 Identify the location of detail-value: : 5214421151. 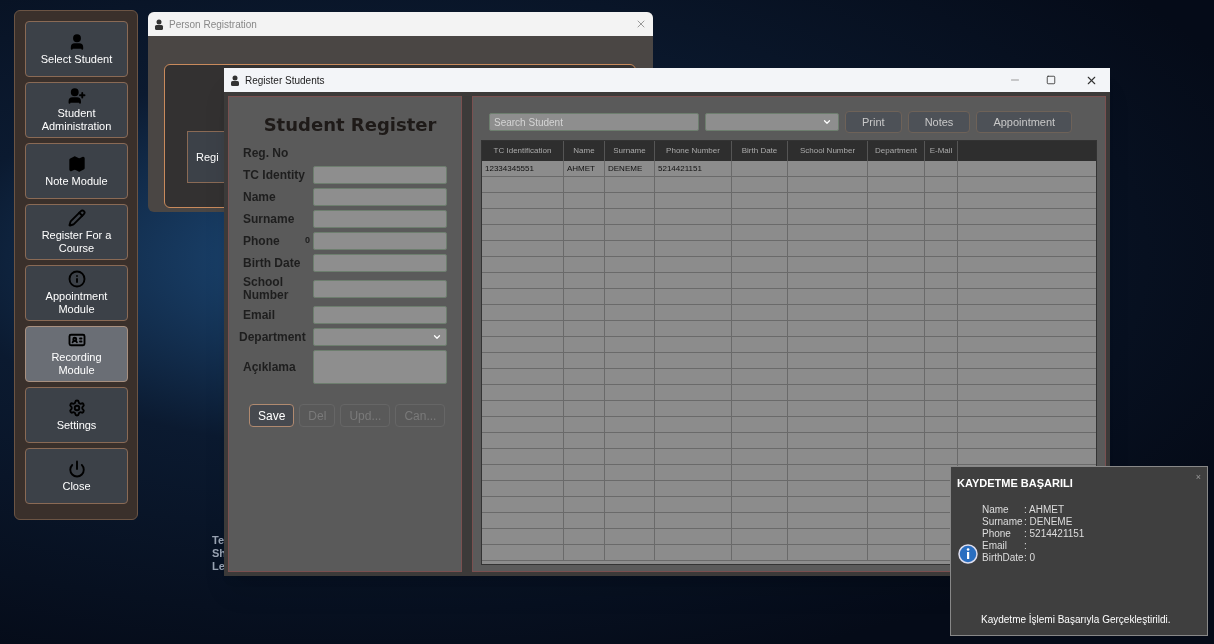
(1054, 533).